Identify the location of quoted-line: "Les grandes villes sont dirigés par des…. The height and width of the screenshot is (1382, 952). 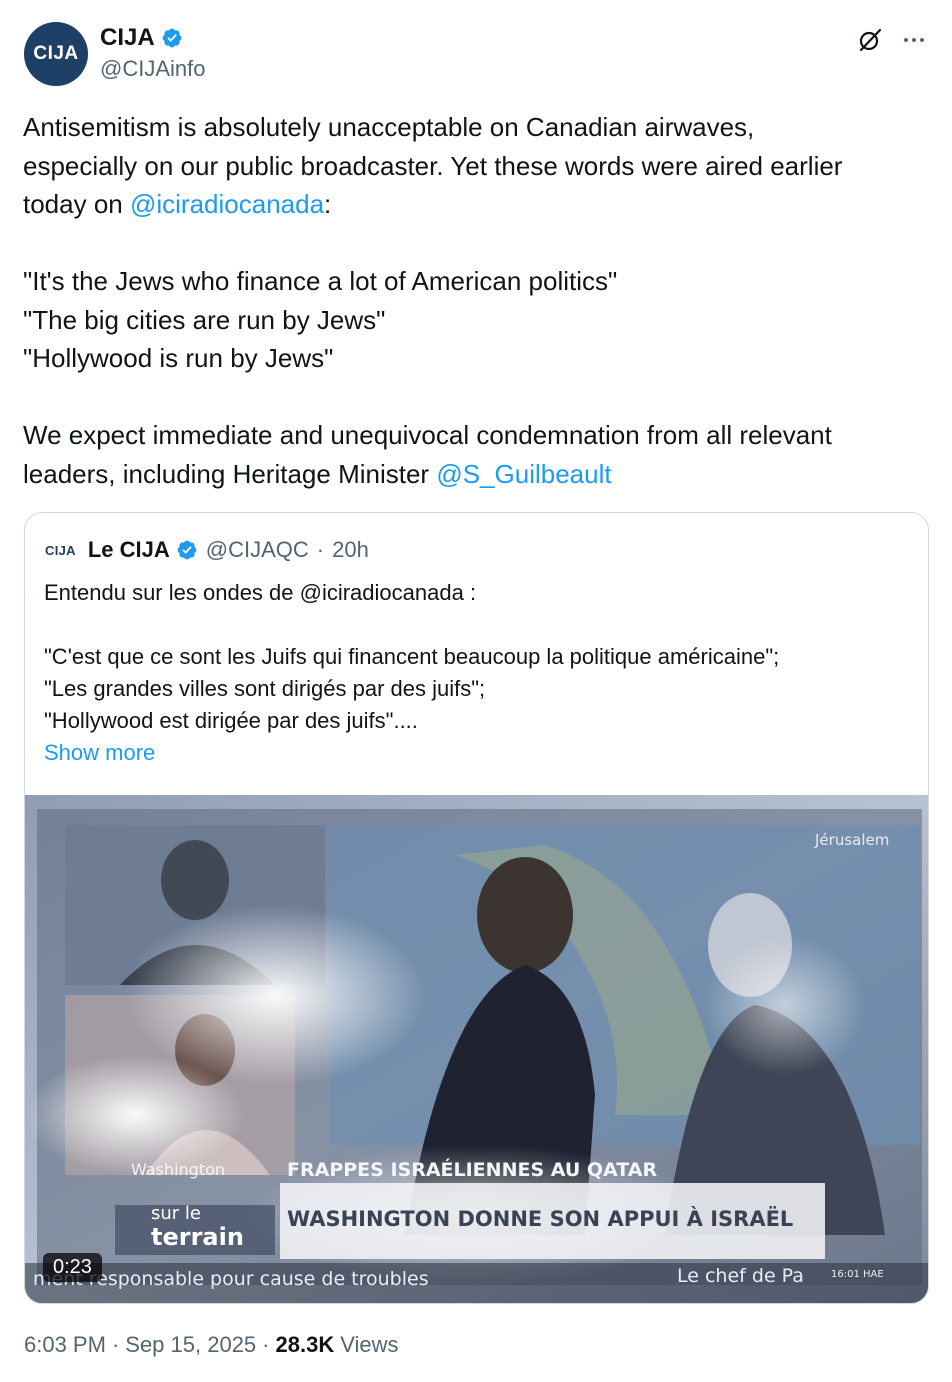
(265, 688).